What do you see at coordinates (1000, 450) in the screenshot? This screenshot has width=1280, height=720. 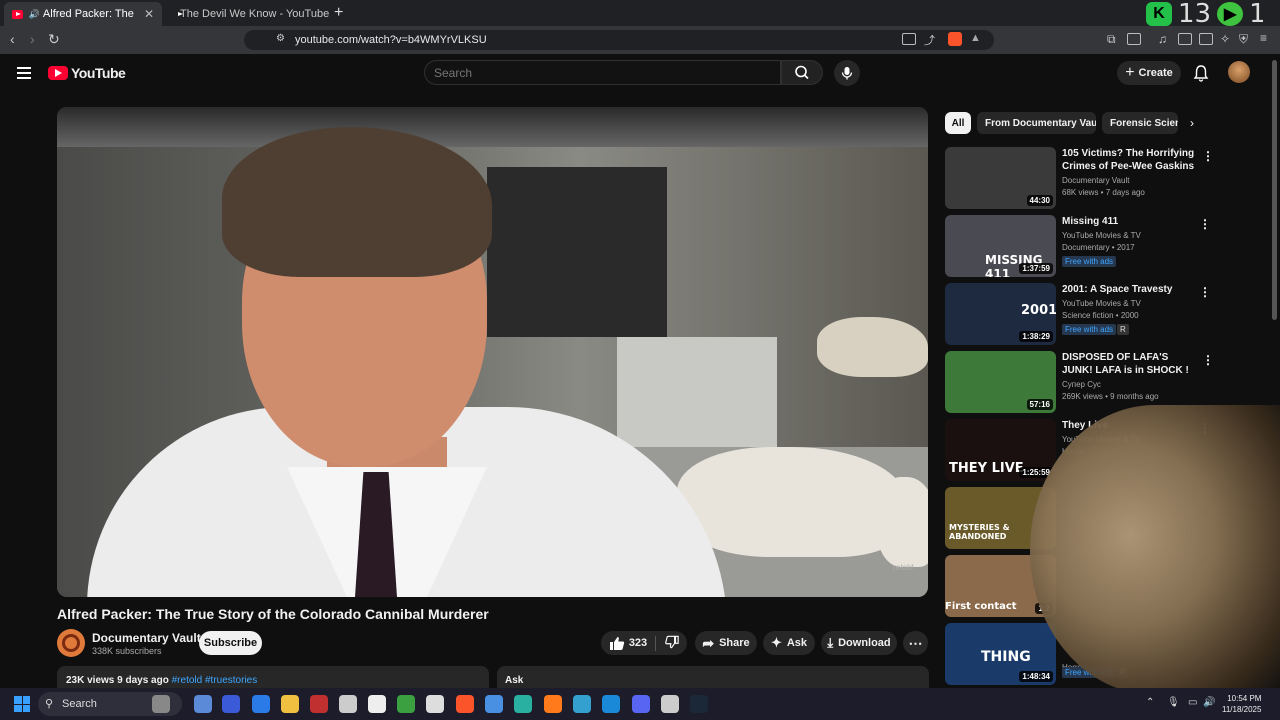 I see `recommendation-thumbnail: THEY LIVE 1:25:59` at bounding box center [1000, 450].